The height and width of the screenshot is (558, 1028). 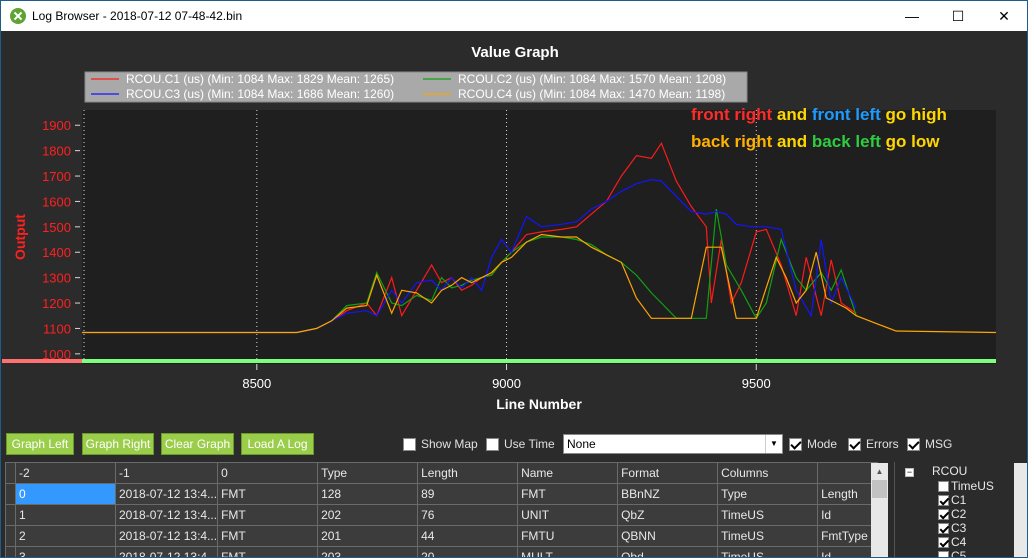 What do you see at coordinates (668, 515) in the screenshot?
I see `table-cell: QbZ` at bounding box center [668, 515].